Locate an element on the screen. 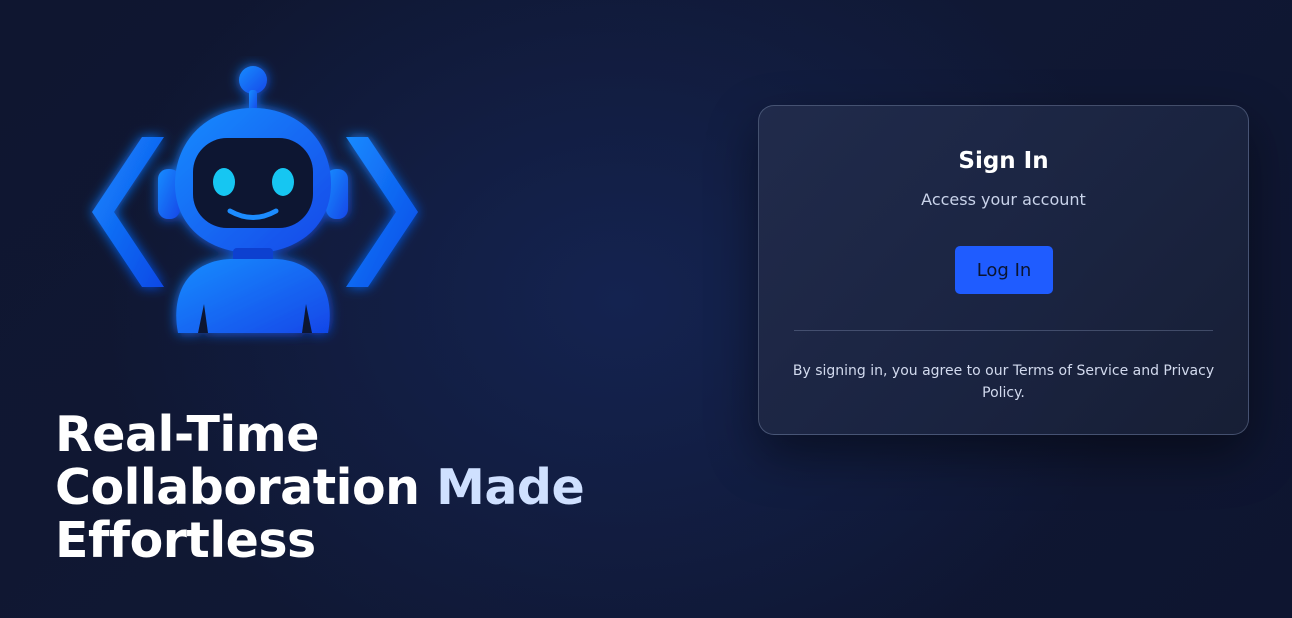 The image size is (1292, 618). brand-logo is located at coordinates (255, 201).